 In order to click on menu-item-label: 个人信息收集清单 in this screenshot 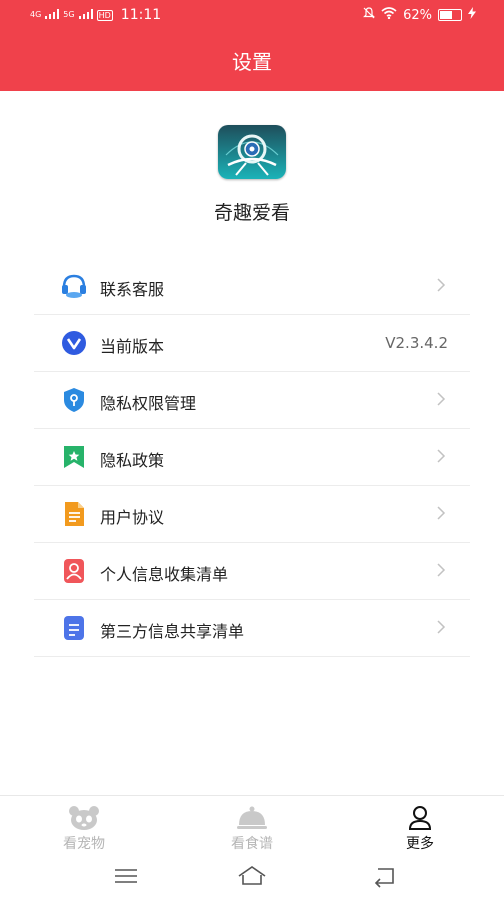, I will do `click(164, 574)`.